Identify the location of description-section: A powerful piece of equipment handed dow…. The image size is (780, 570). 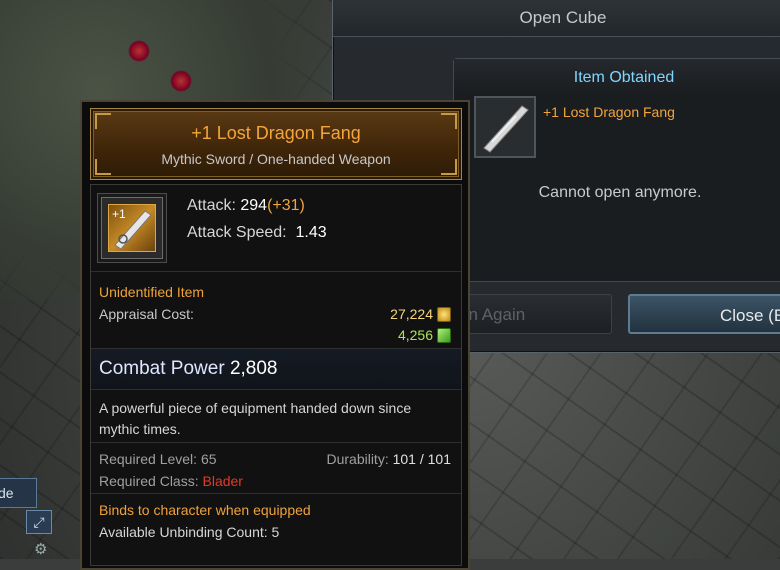
(276, 416).